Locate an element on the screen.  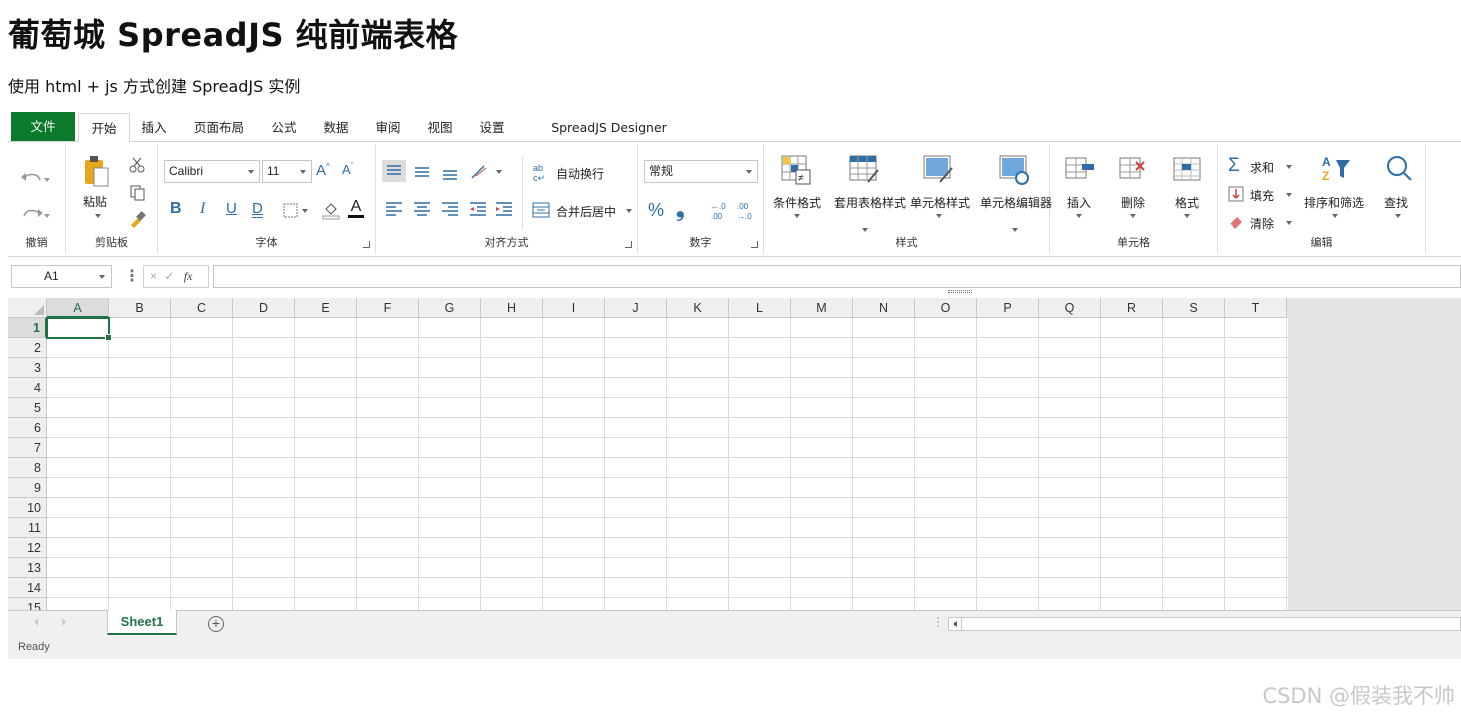
double-underline-button: D is located at coordinates (257, 208).